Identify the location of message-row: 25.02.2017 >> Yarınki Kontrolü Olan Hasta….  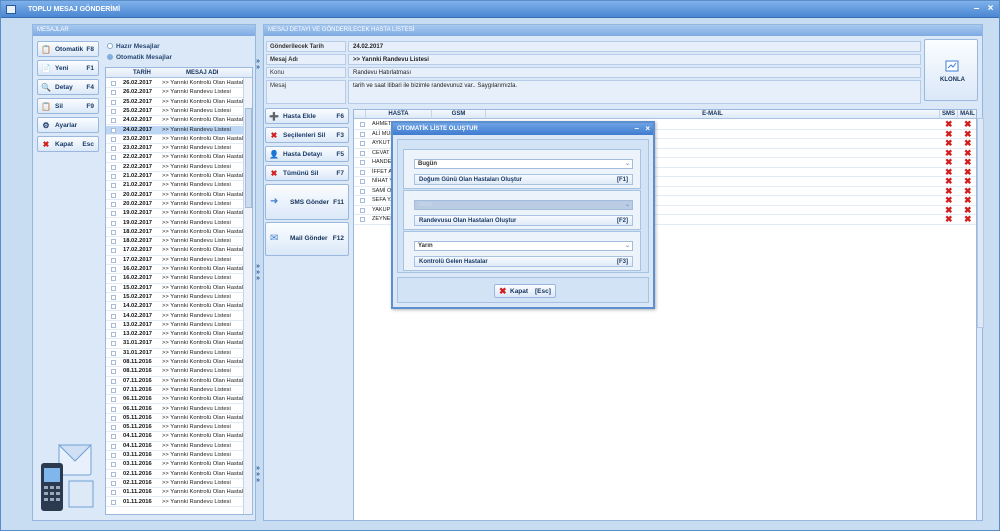
(175, 102).